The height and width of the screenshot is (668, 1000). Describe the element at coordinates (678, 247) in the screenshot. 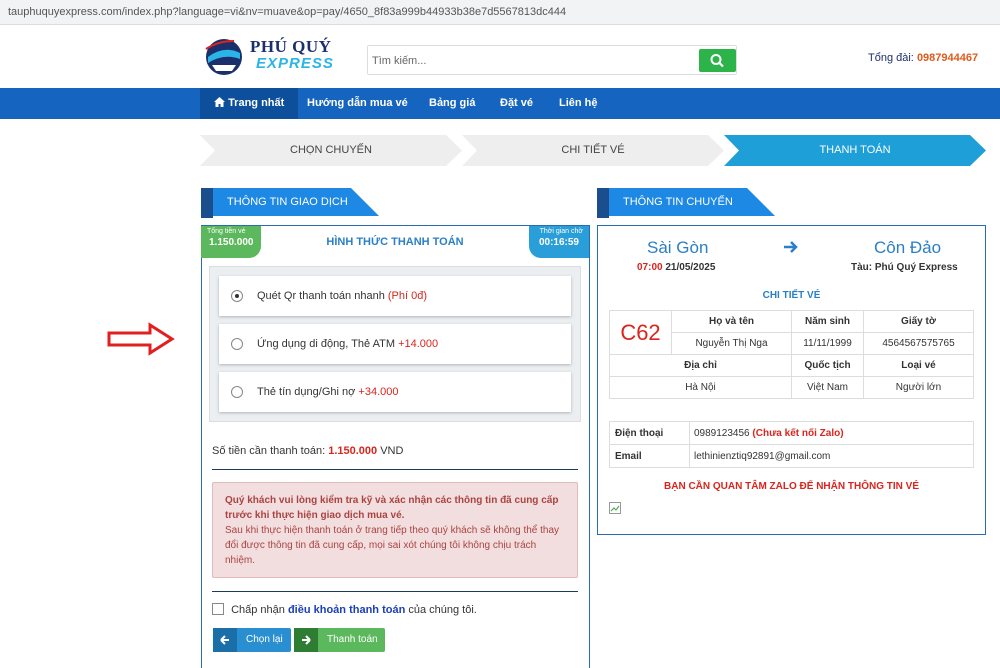

I see `origin-port: Sài Gòn` at that location.